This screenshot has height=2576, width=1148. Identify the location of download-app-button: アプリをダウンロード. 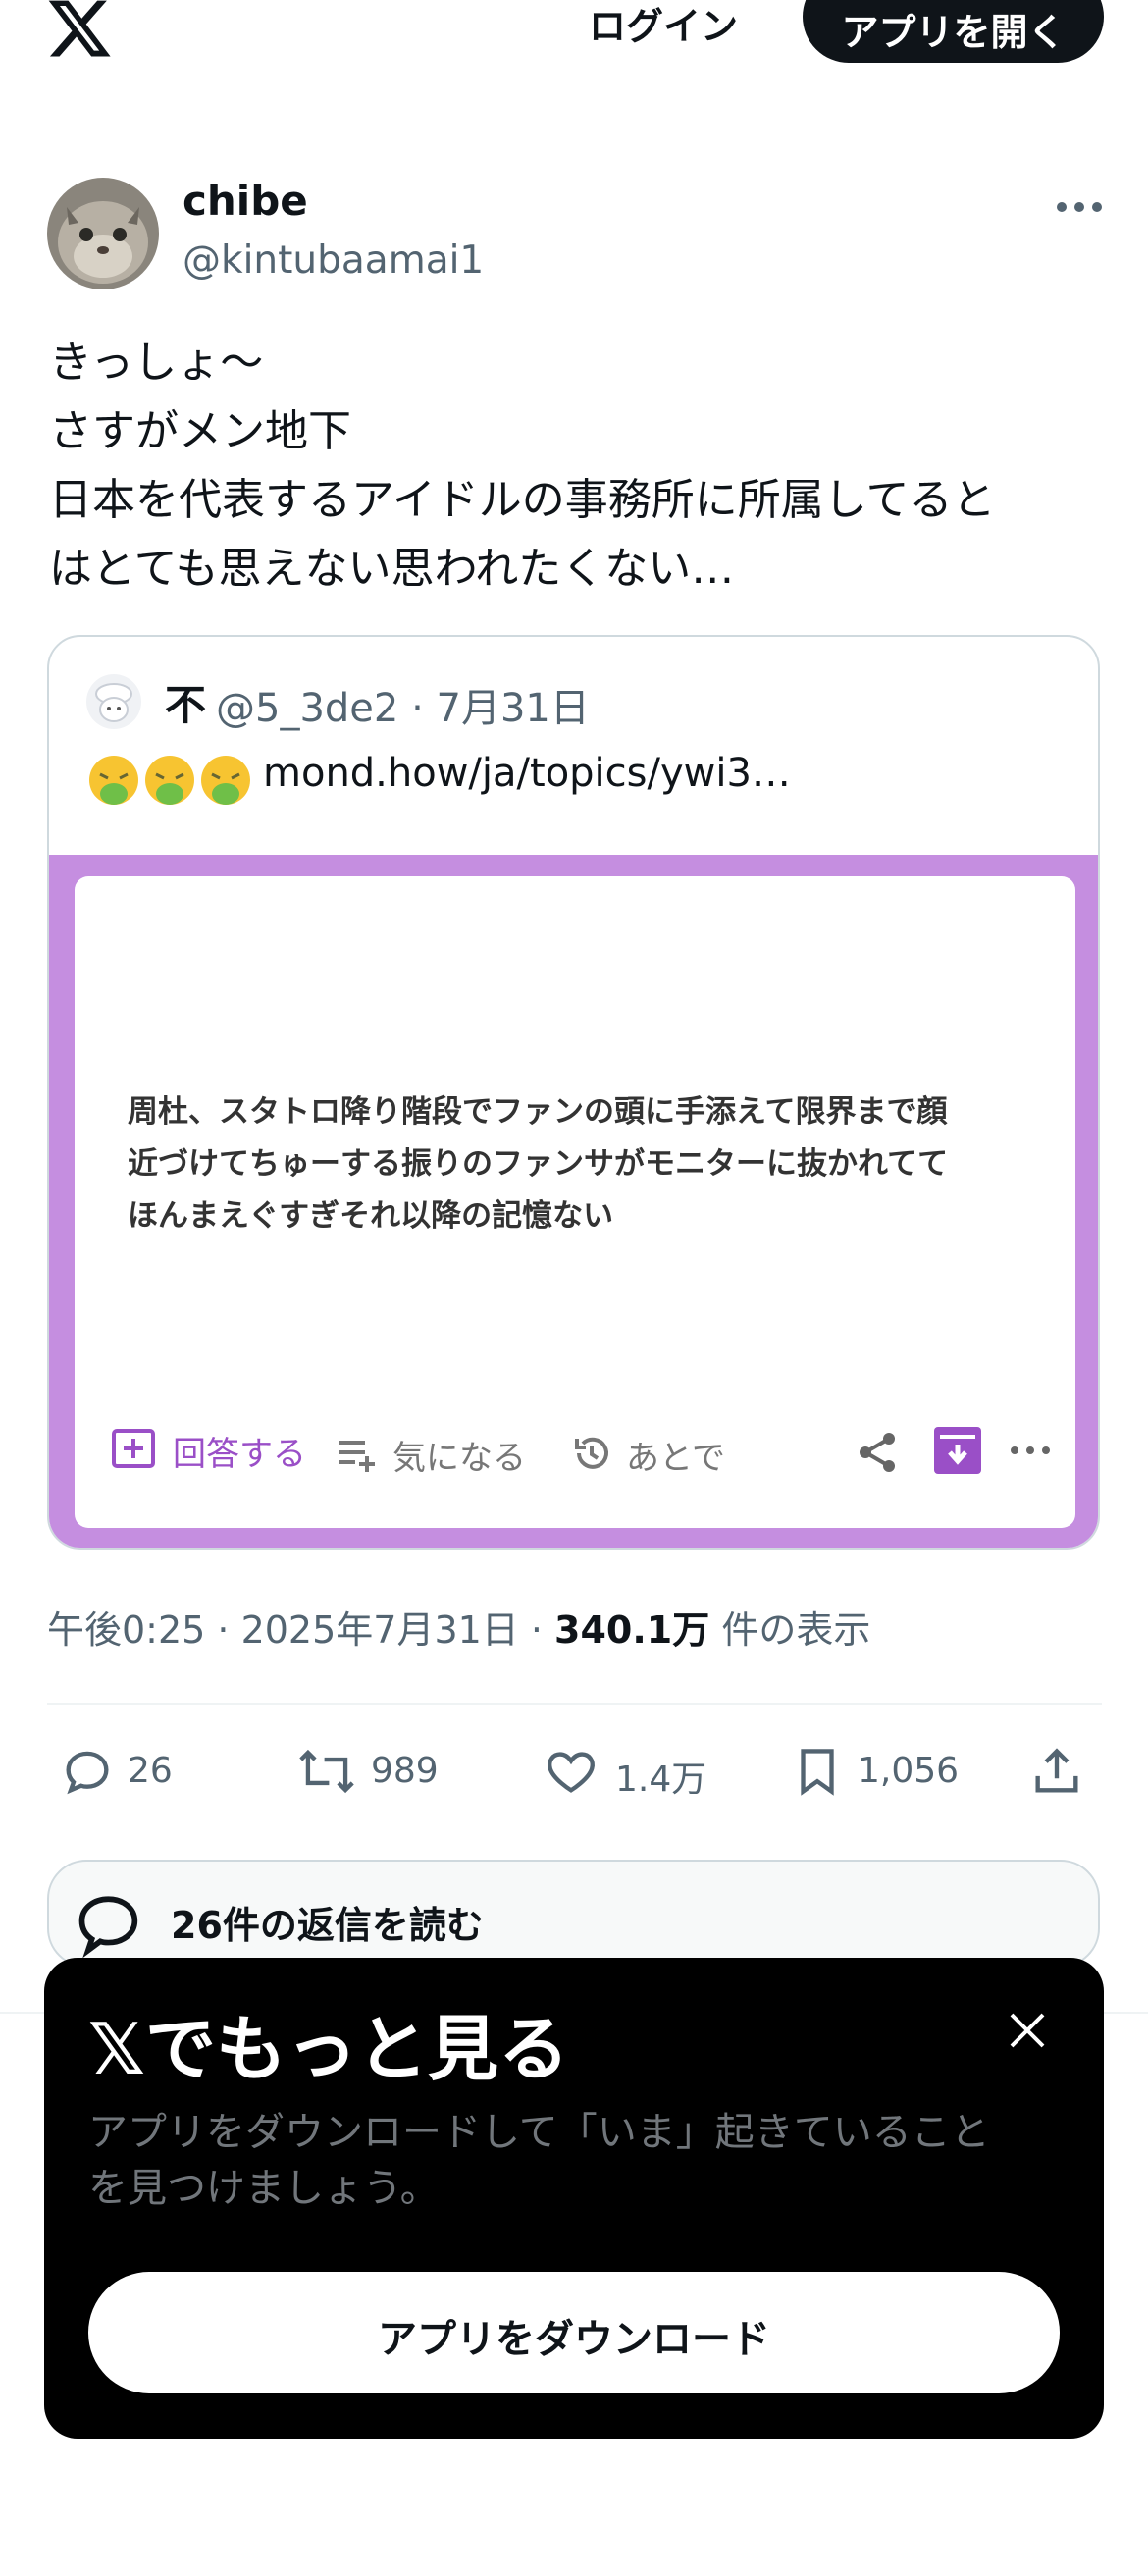
(574, 2332).